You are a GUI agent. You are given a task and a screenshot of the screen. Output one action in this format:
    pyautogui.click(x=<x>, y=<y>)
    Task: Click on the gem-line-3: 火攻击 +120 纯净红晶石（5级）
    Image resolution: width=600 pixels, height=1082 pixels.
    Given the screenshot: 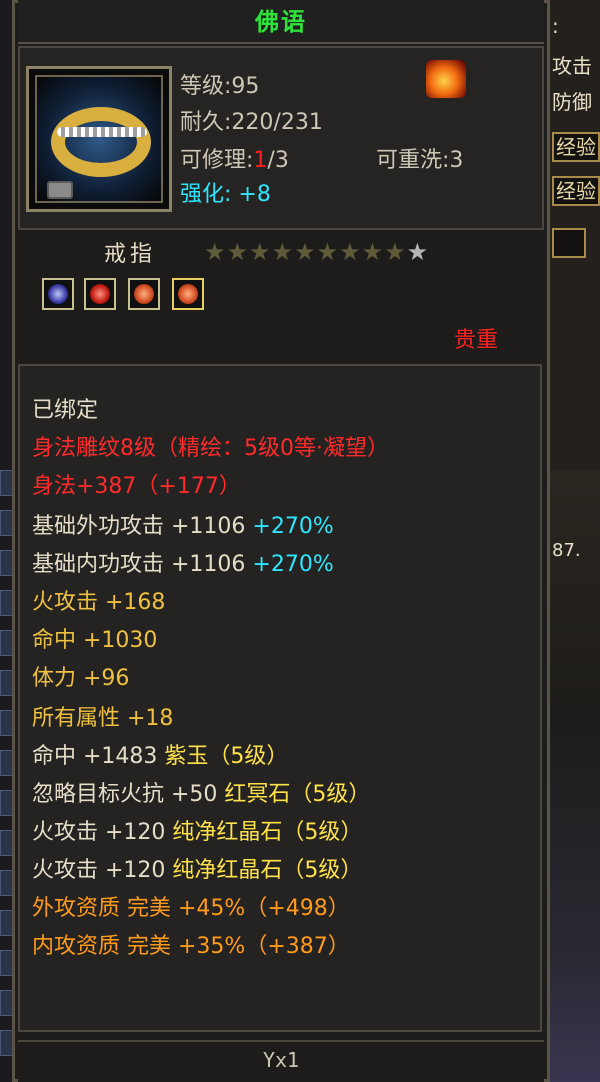 What is the action you would take?
    pyautogui.click(x=197, y=832)
    